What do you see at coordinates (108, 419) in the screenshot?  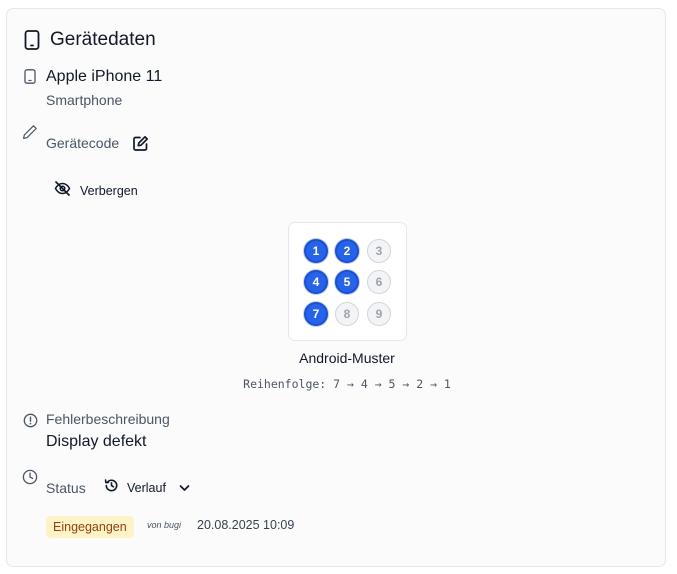 I see `error-description-label: Fehlerbeschreibung` at bounding box center [108, 419].